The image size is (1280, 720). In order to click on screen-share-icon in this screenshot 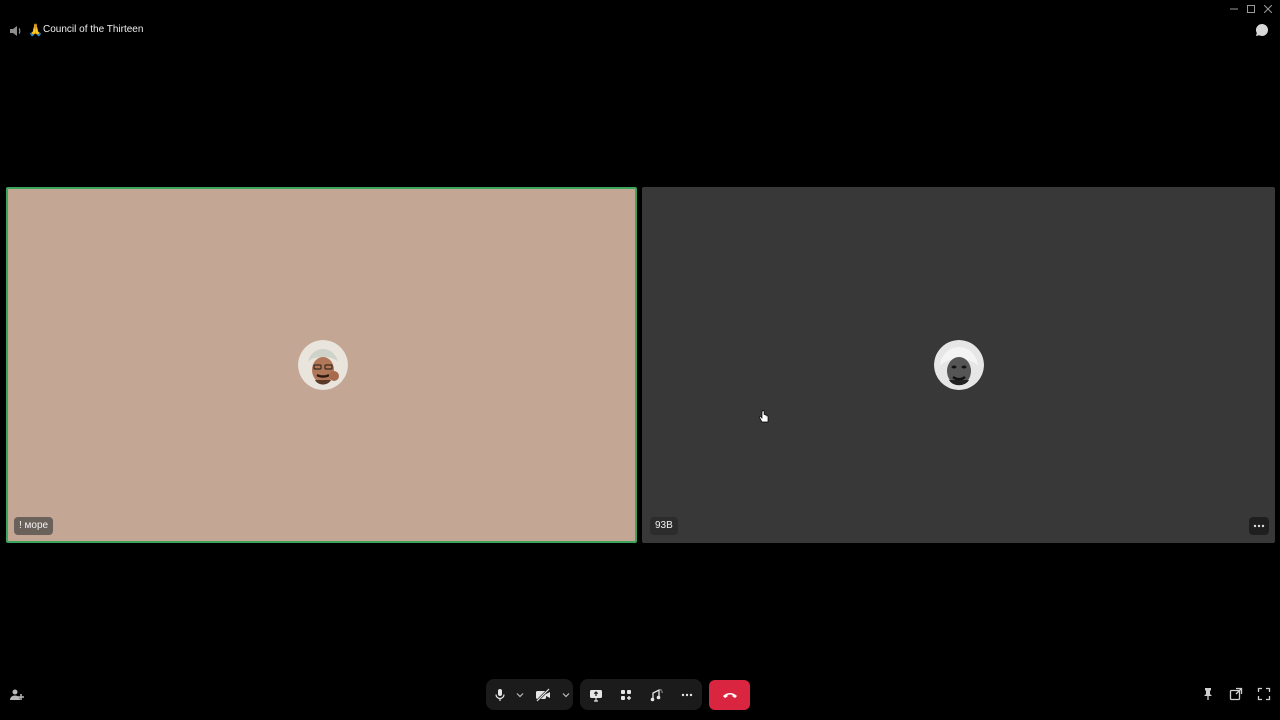, I will do `click(595, 694)`.